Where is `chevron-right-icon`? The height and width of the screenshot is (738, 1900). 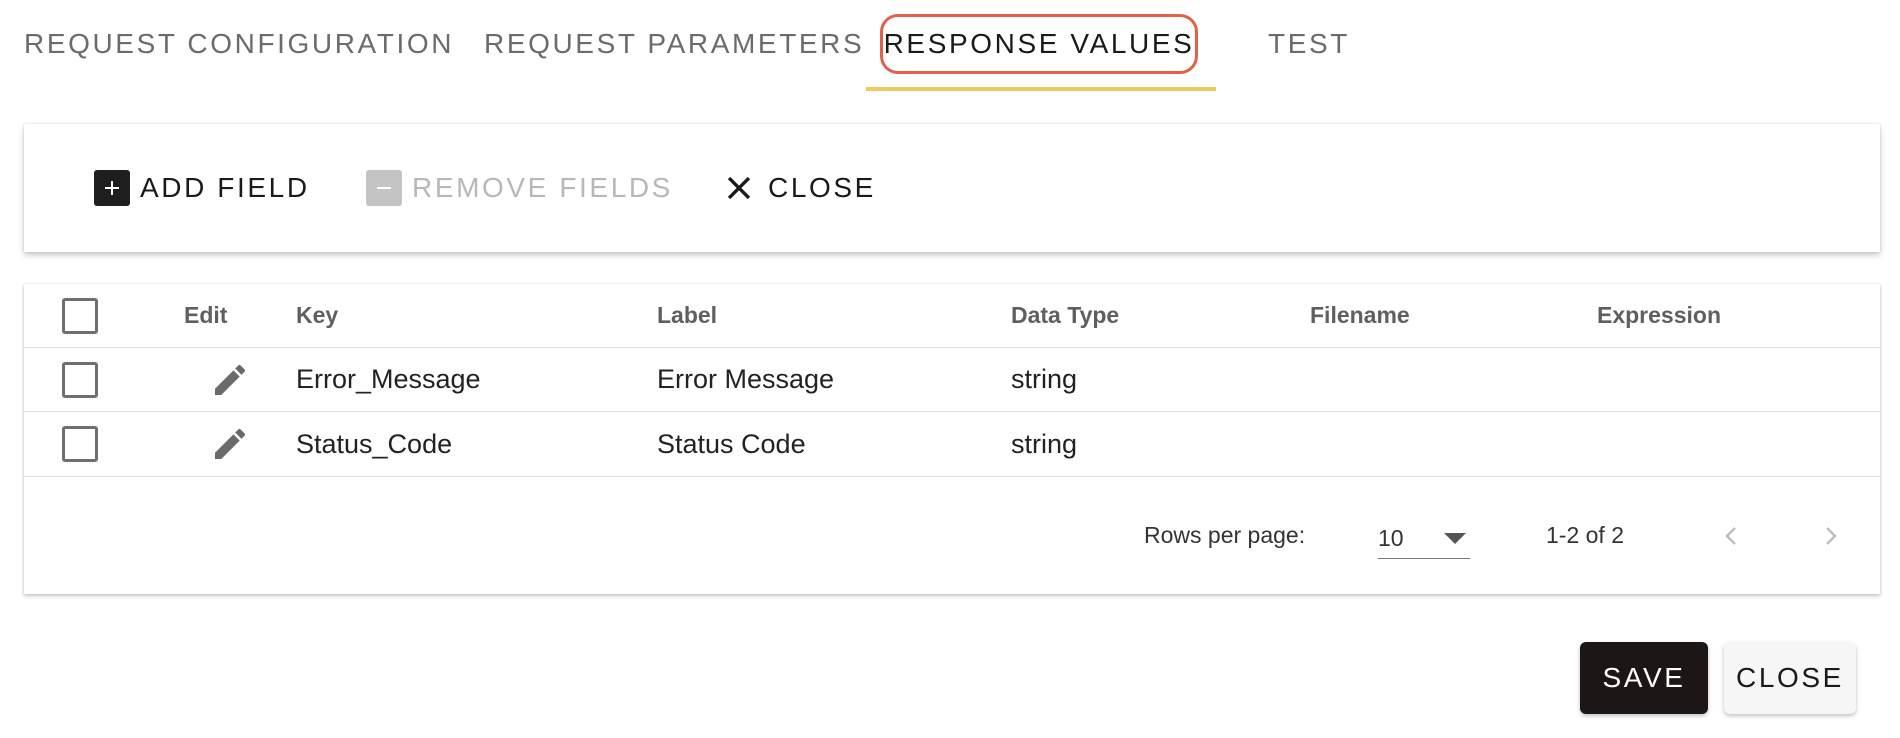
chevron-right-icon is located at coordinates (1831, 535).